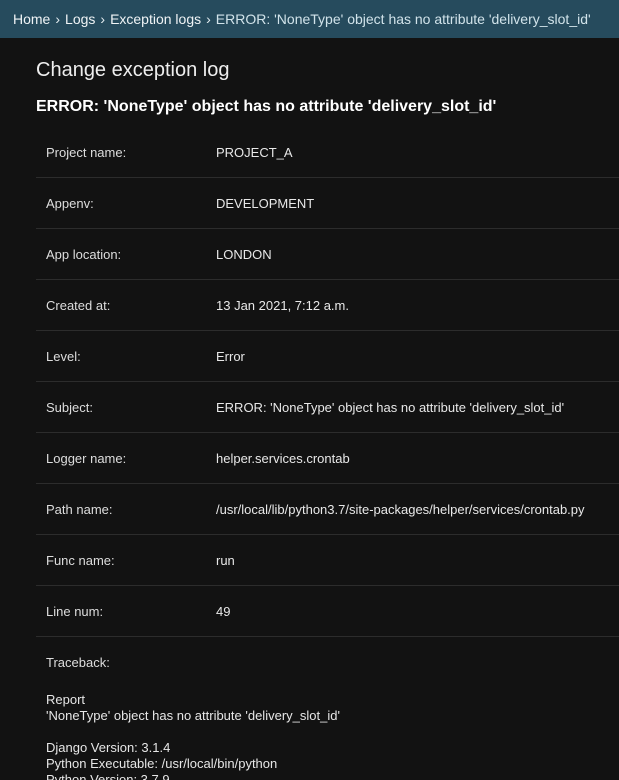  What do you see at coordinates (327, 611) in the screenshot?
I see `field-row-line-num: Line num: 49` at bounding box center [327, 611].